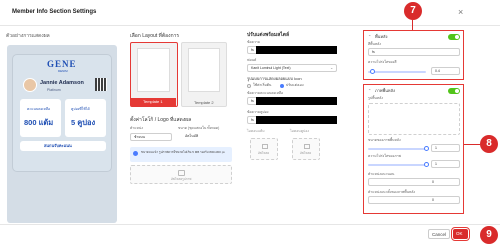  Describe the element at coordinates (295, 85) in the screenshot. I see `radio-custom-label: ปรับแต่งเอง` at that location.